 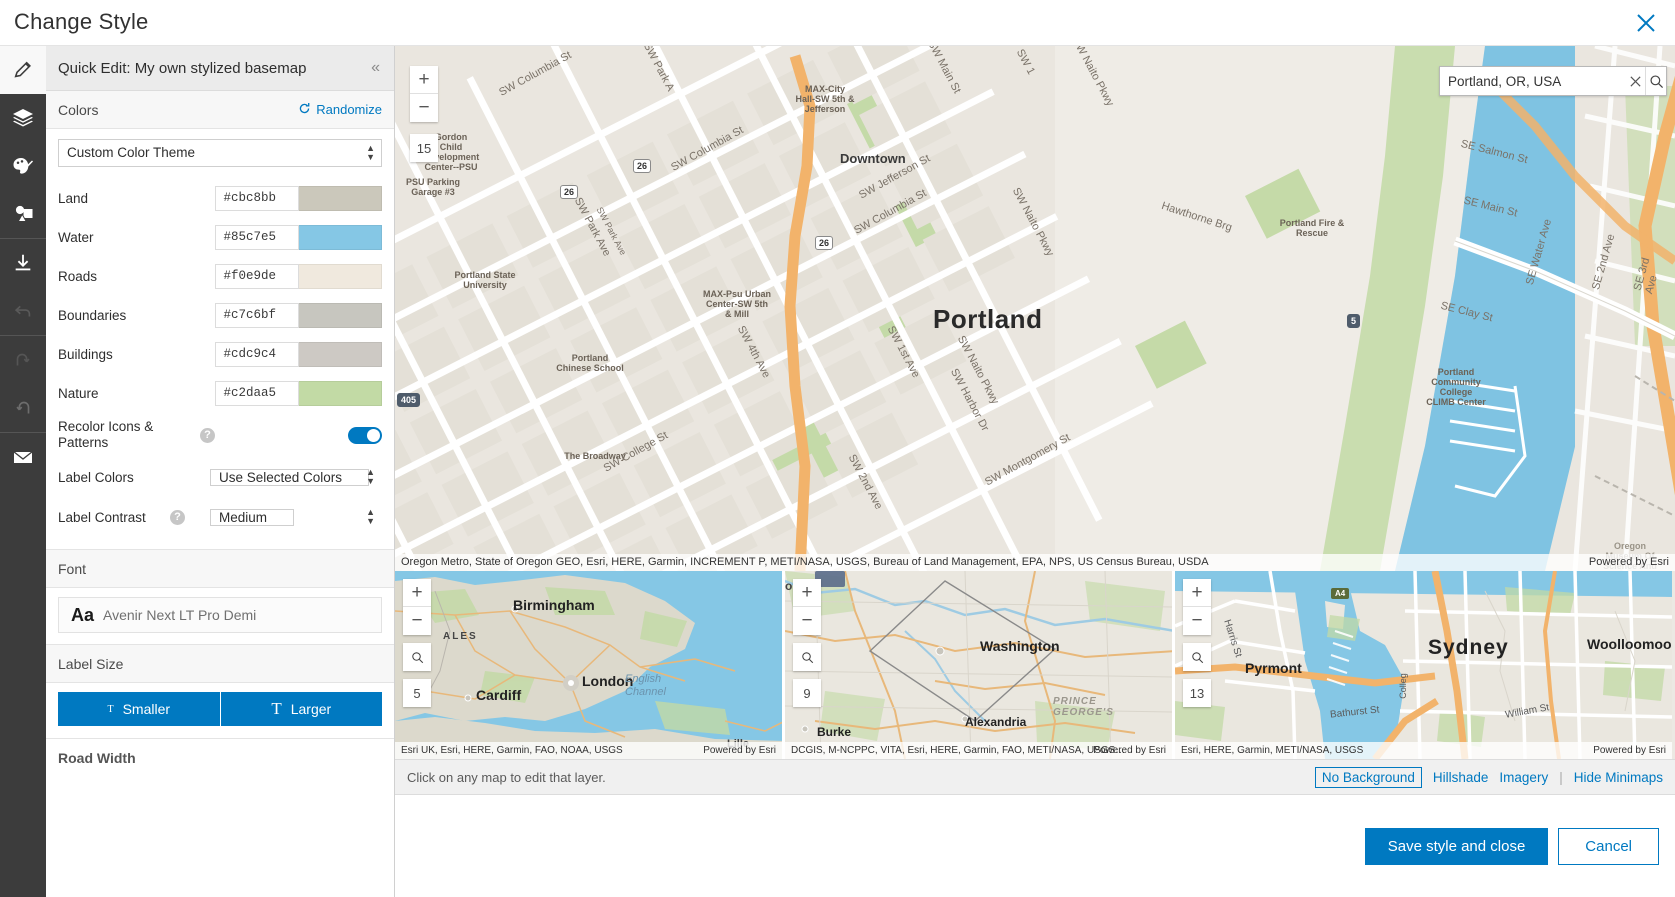 I want to click on color-hex-input: #c7c6bf, so click(x=257, y=315).